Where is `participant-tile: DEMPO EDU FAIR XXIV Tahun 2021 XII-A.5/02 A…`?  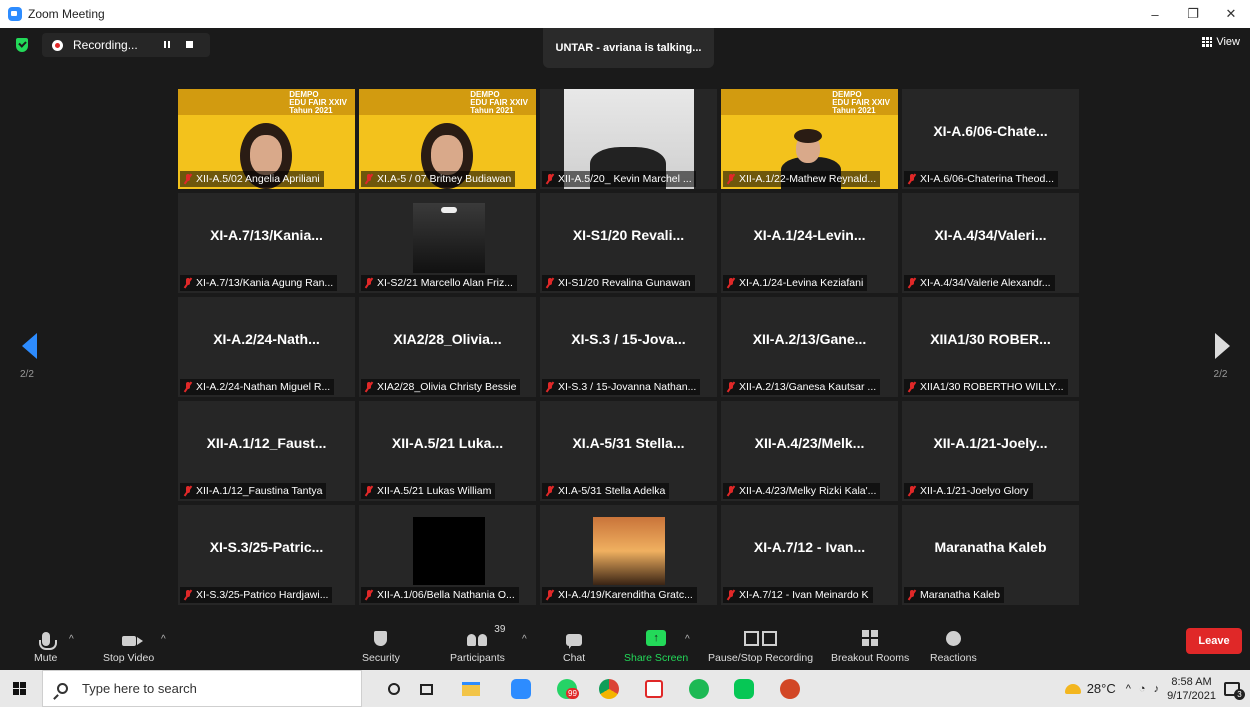 participant-tile: DEMPO EDU FAIR XXIV Tahun 2021 XII-A.5/02 A… is located at coordinates (266, 139).